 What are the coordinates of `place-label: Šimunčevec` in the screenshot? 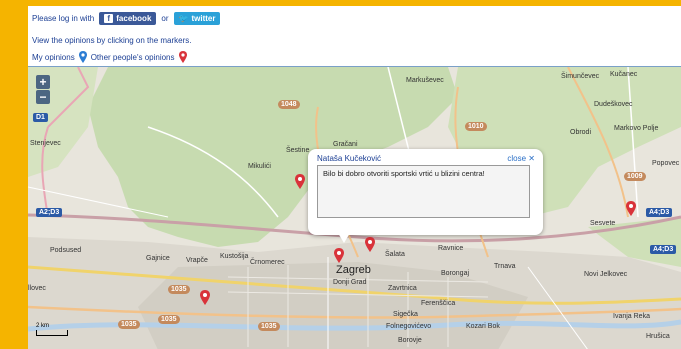 It's located at (580, 76).